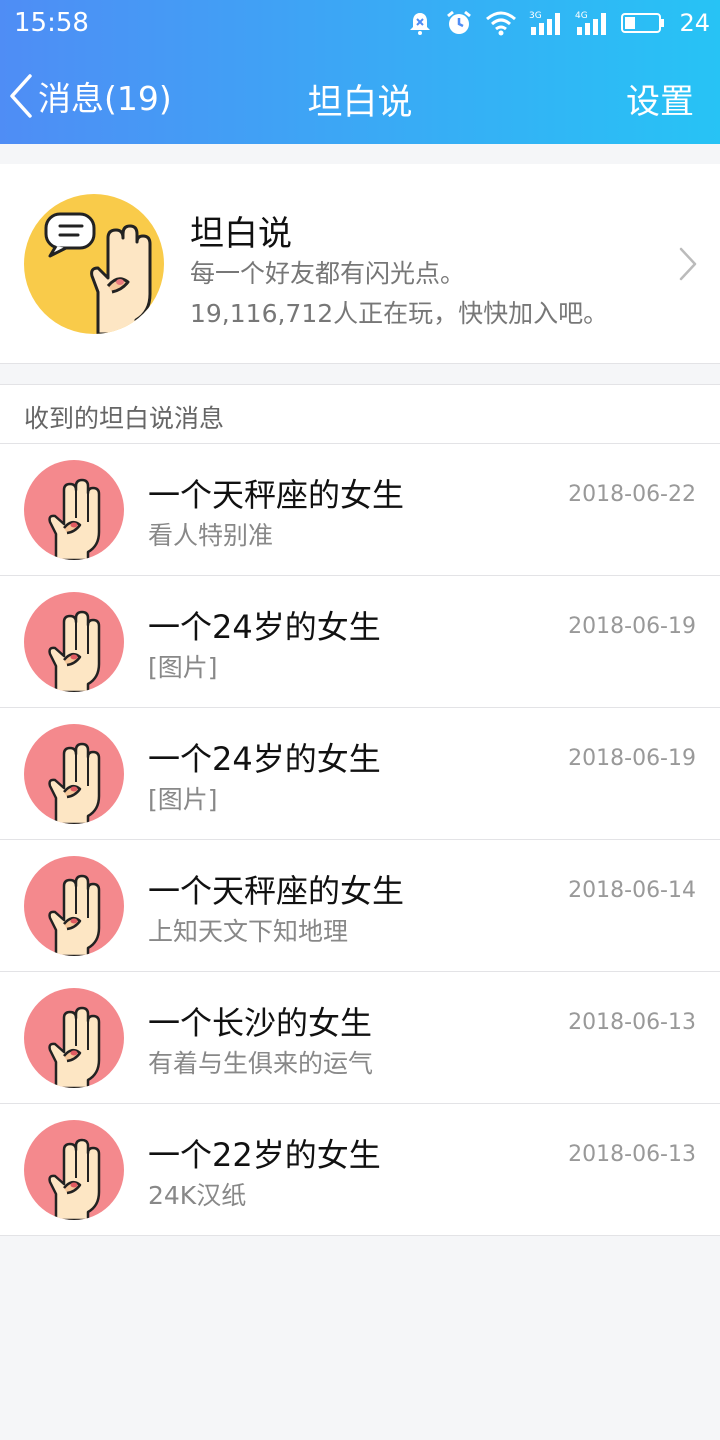 The height and width of the screenshot is (1440, 720). I want to click on list-item: 一个长沙的女生有着与生俱来的运气 2018-06-13, so click(360, 1038).